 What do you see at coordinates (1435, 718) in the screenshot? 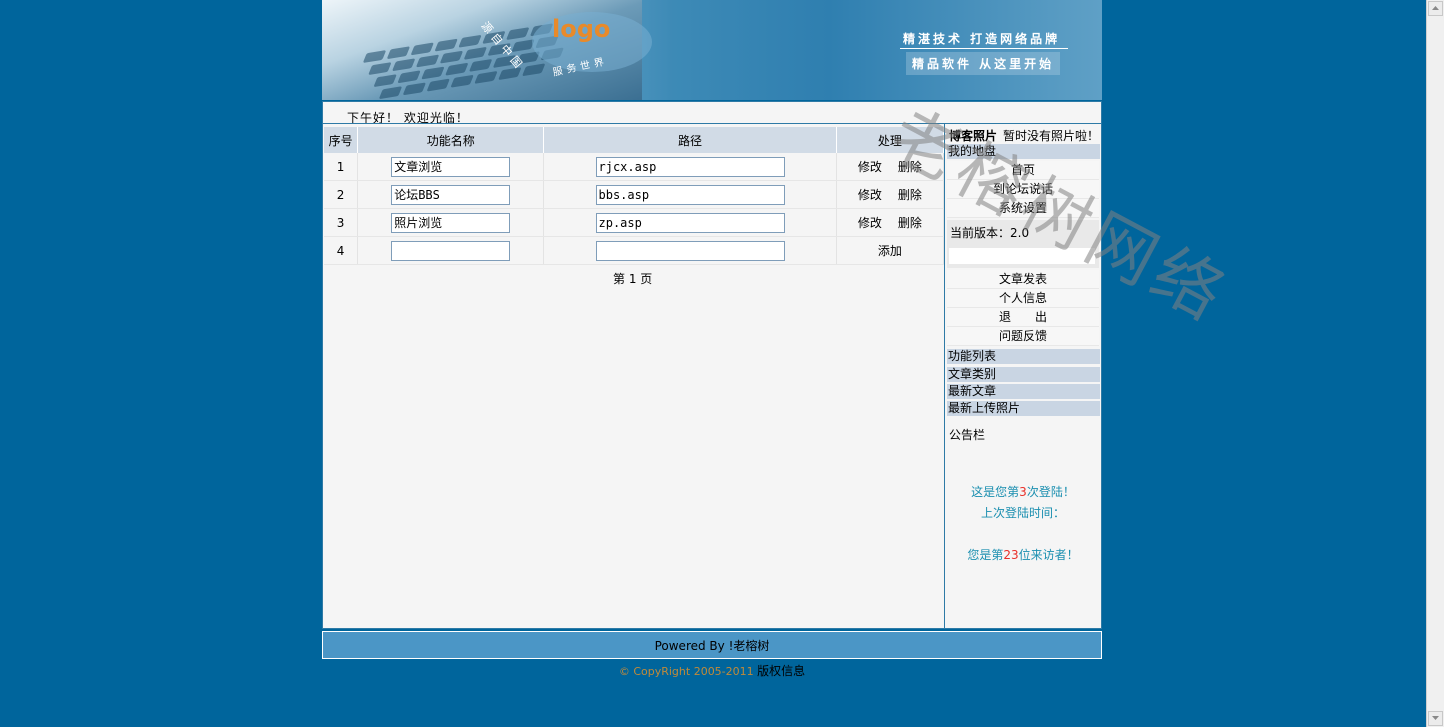
I see `scroll-down-icon` at bounding box center [1435, 718].